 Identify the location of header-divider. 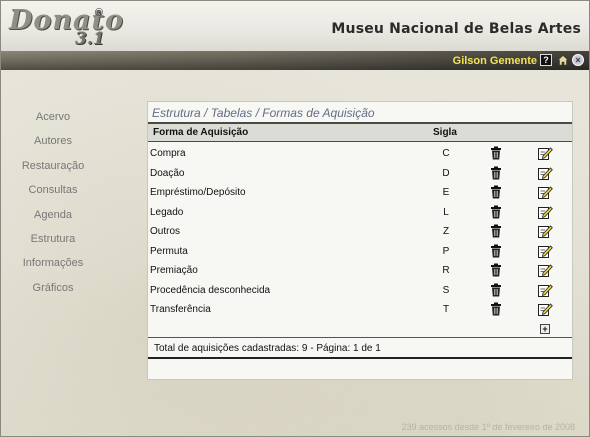
(360, 141).